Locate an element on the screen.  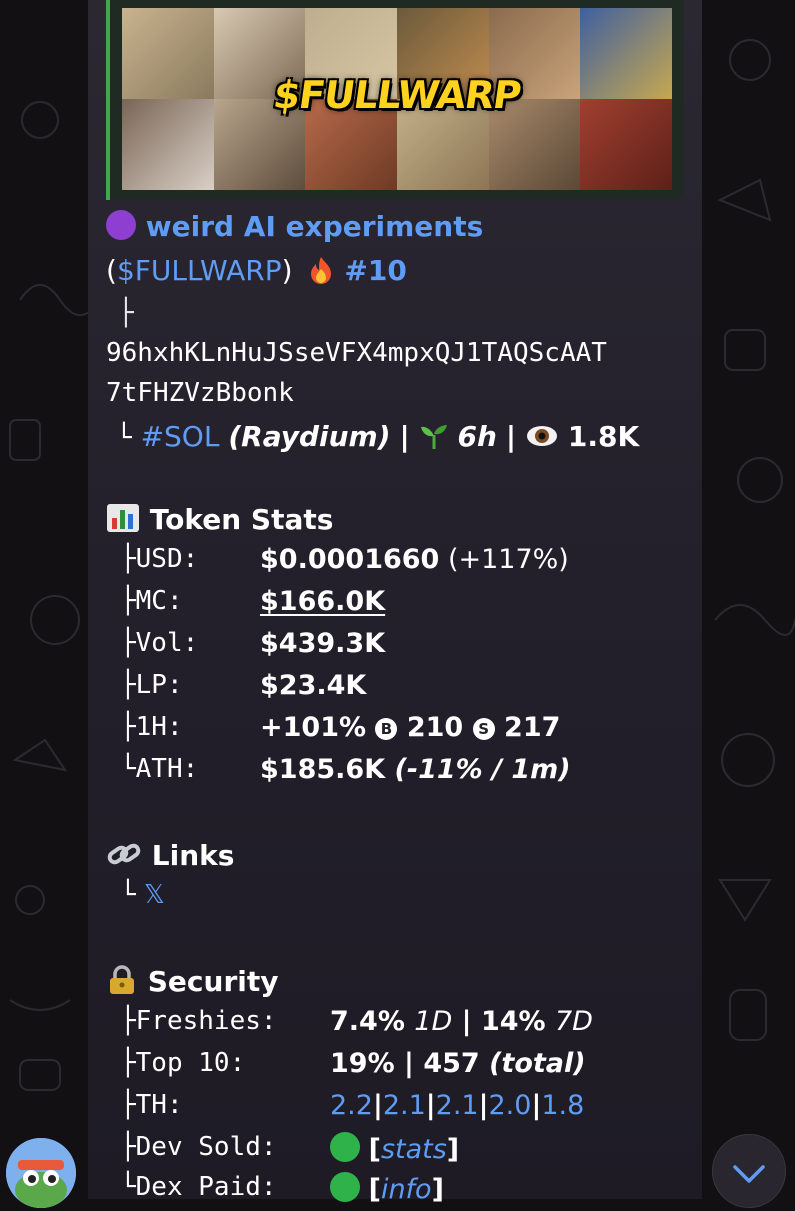
scroll-to-bottom-button is located at coordinates (749, 1171).